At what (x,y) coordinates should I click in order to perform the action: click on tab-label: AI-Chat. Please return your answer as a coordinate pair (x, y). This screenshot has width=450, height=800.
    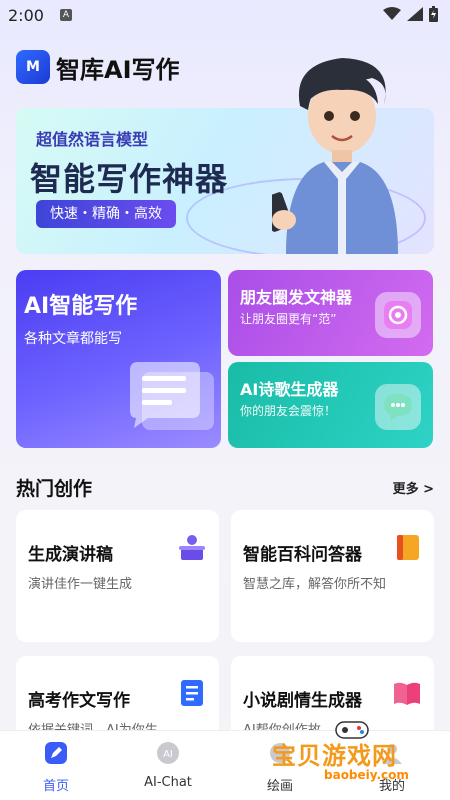
    Looking at the image, I should click on (168, 782).